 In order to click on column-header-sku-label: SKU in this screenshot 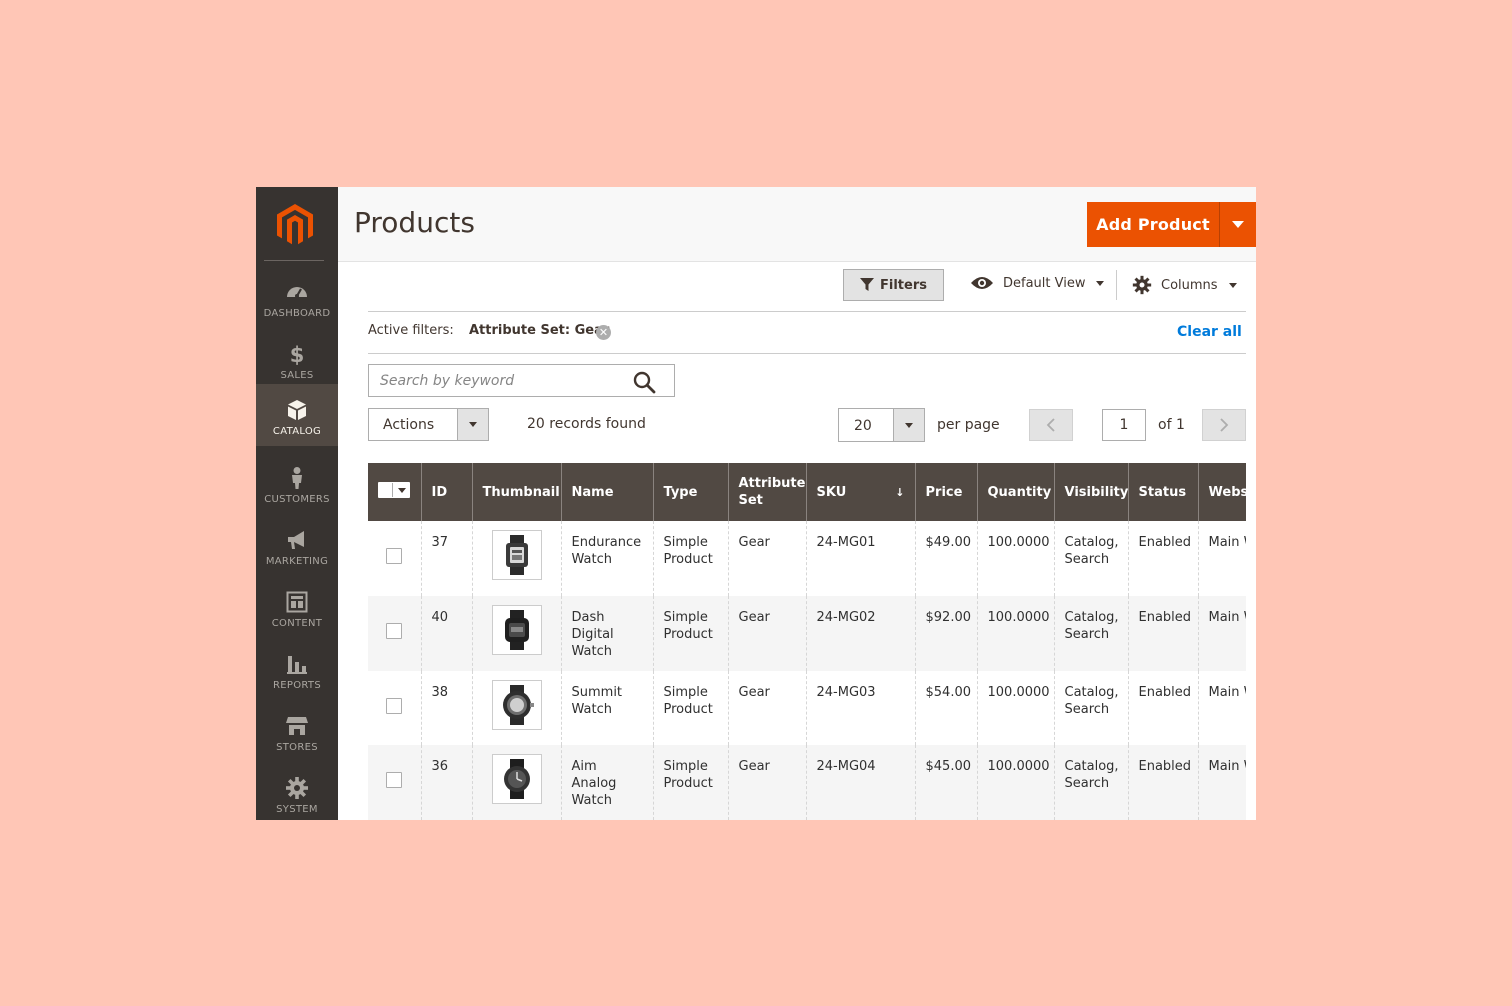, I will do `click(831, 492)`.